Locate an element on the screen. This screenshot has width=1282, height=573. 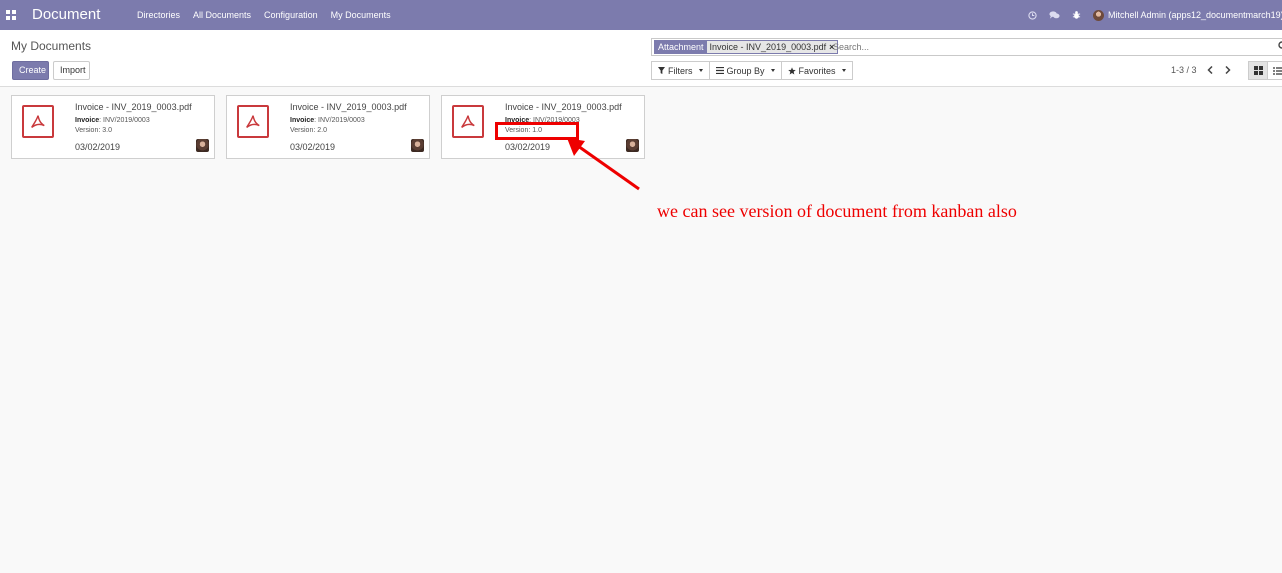
breadcrumb: My Documents is located at coordinates (51, 46).